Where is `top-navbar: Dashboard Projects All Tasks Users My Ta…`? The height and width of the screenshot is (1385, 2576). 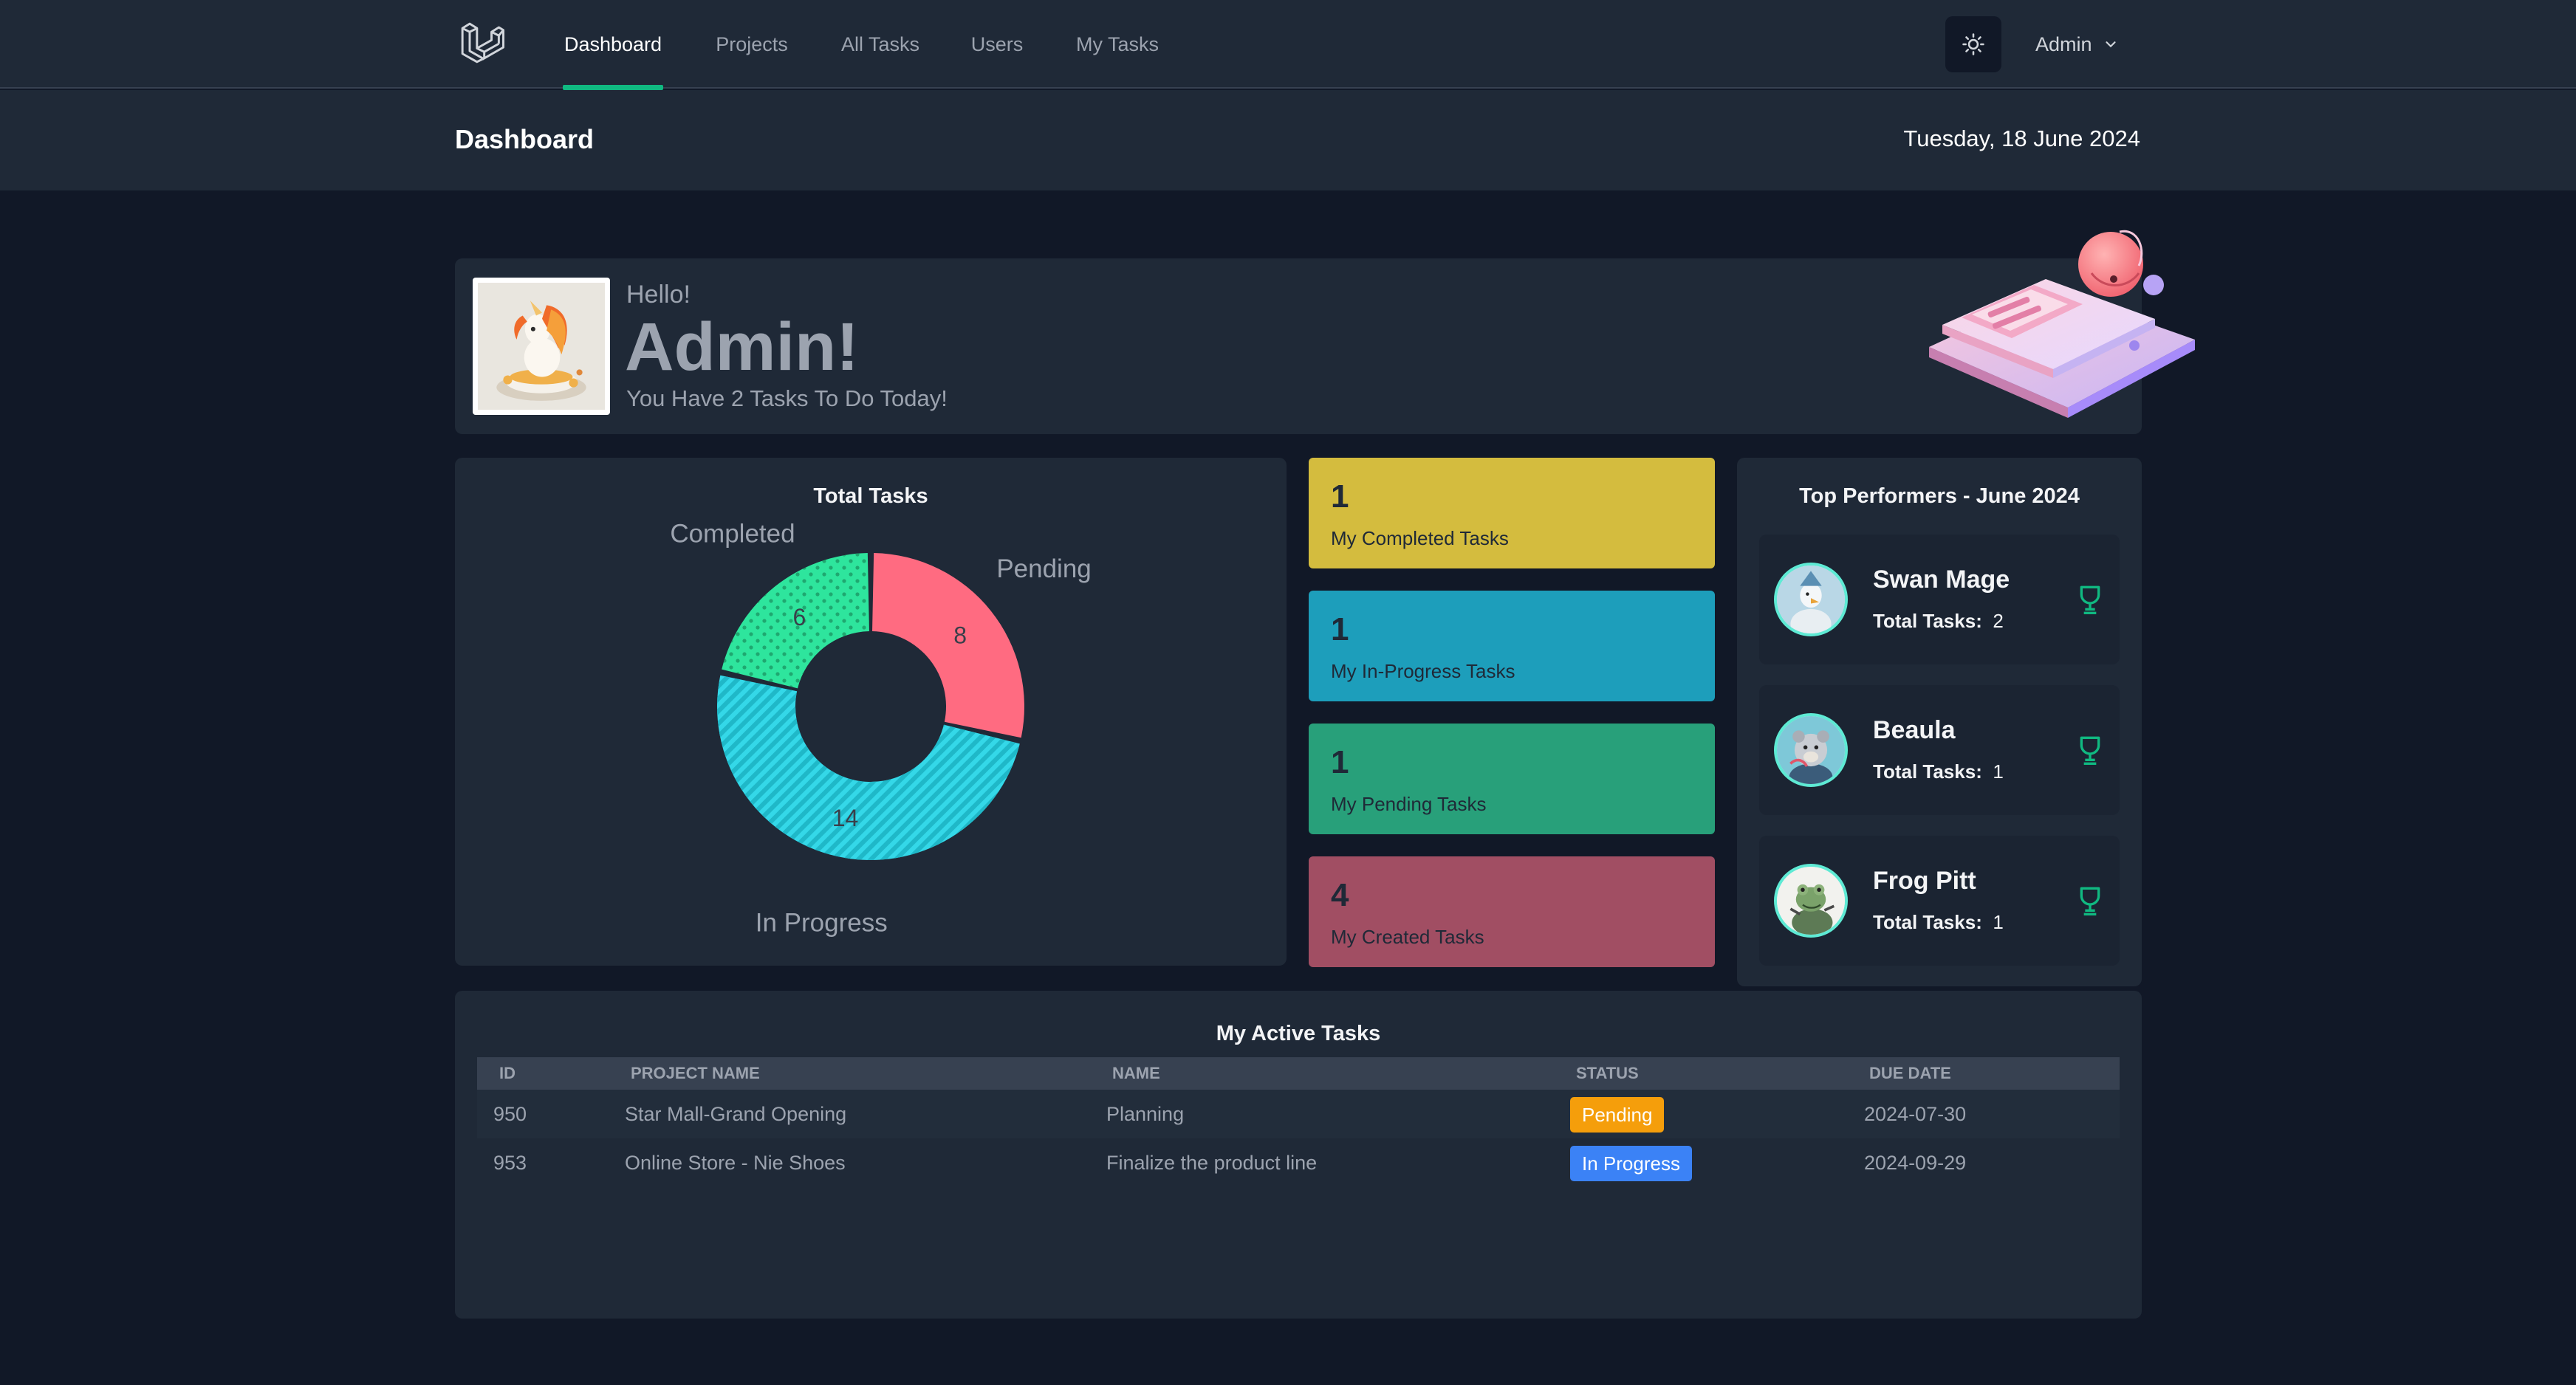 top-navbar: Dashboard Projects All Tasks Users My Ta… is located at coordinates (1288, 45).